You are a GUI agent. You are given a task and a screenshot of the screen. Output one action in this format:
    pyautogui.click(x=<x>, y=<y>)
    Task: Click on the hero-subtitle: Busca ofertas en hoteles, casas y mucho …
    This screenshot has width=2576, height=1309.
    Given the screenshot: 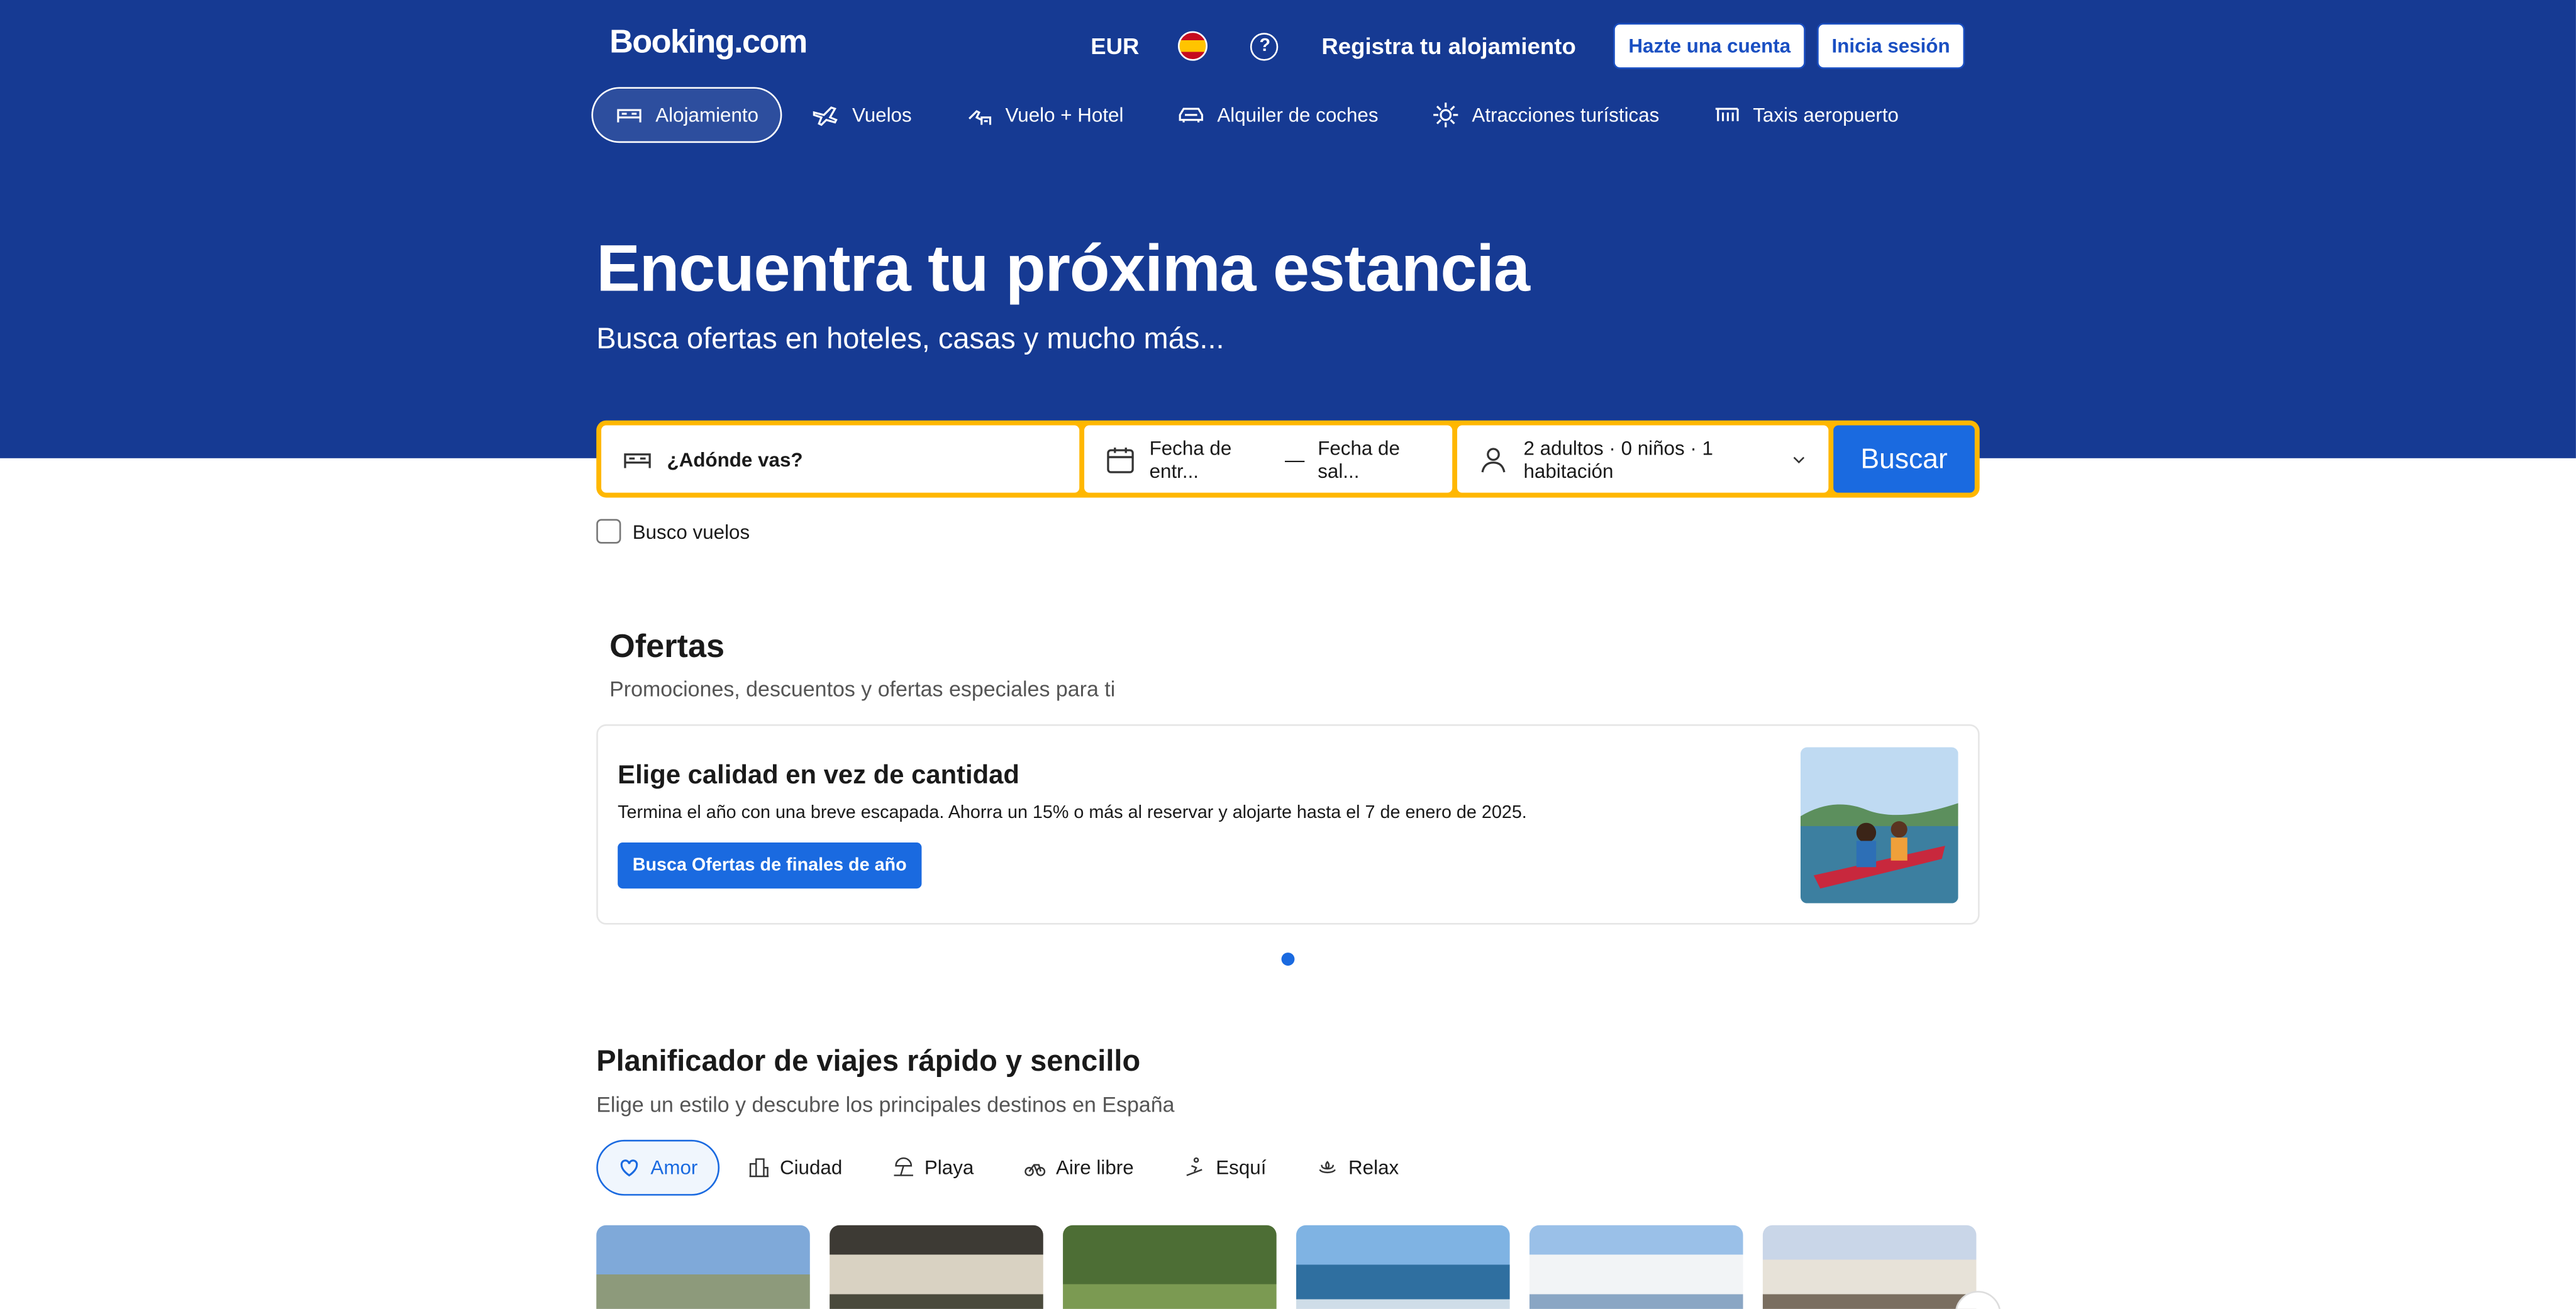 What is the action you would take?
    pyautogui.click(x=910, y=338)
    